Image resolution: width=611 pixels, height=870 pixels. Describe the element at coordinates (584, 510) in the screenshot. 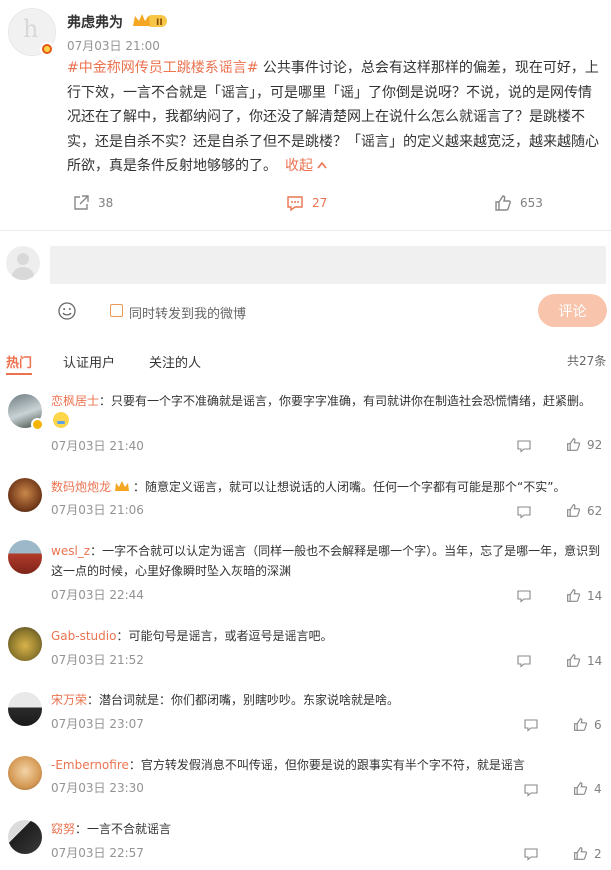

I see `comment-like-button: 62` at that location.